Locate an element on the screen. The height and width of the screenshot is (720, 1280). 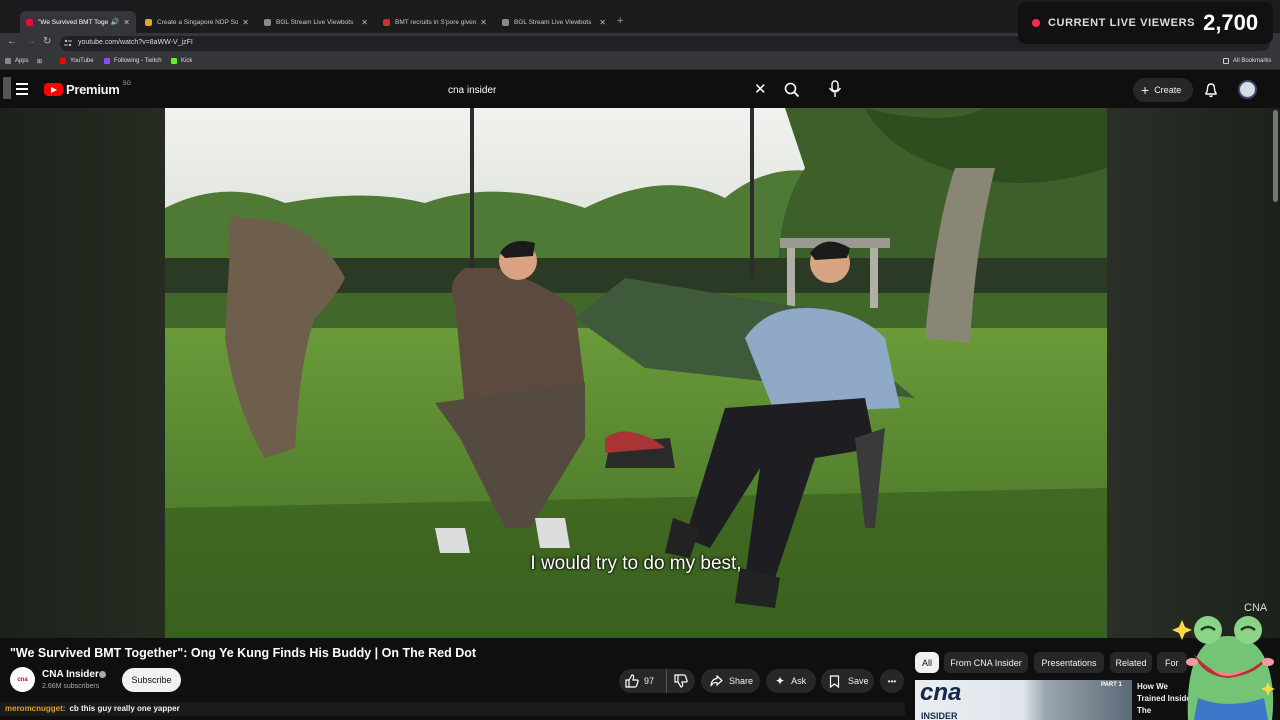
save-button: Save is located at coordinates (847, 681).